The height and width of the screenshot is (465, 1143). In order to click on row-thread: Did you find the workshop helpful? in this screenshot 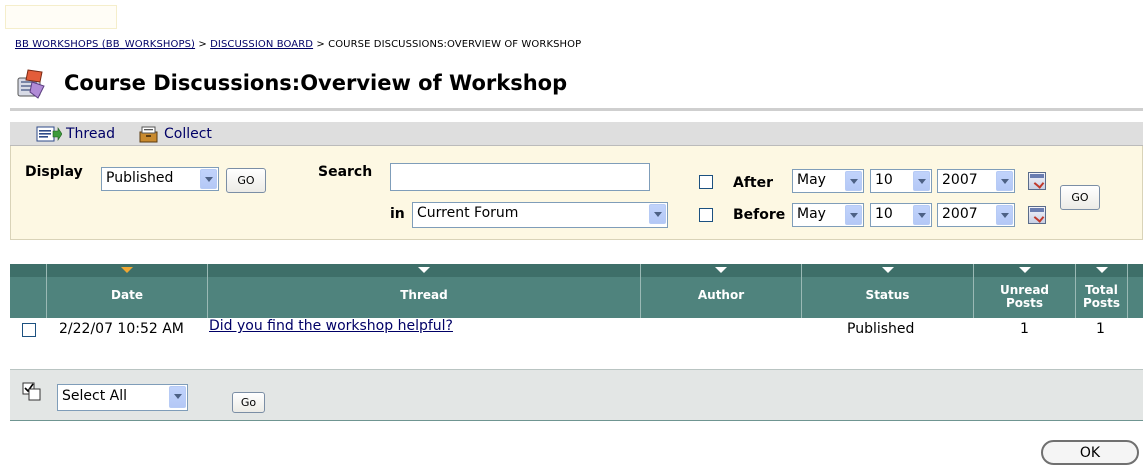, I will do `click(331, 326)`.